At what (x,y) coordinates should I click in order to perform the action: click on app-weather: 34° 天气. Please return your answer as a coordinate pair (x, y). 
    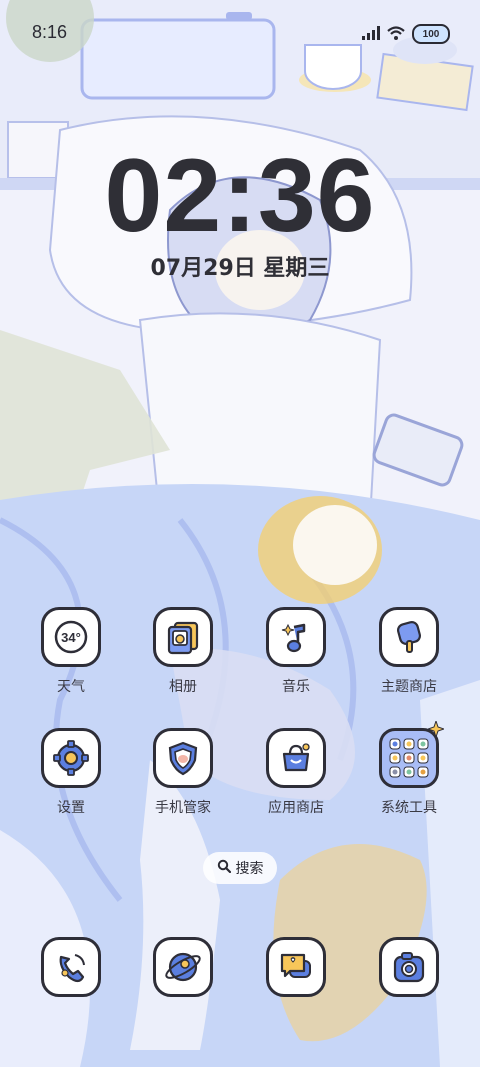
    Looking at the image, I should click on (71, 651).